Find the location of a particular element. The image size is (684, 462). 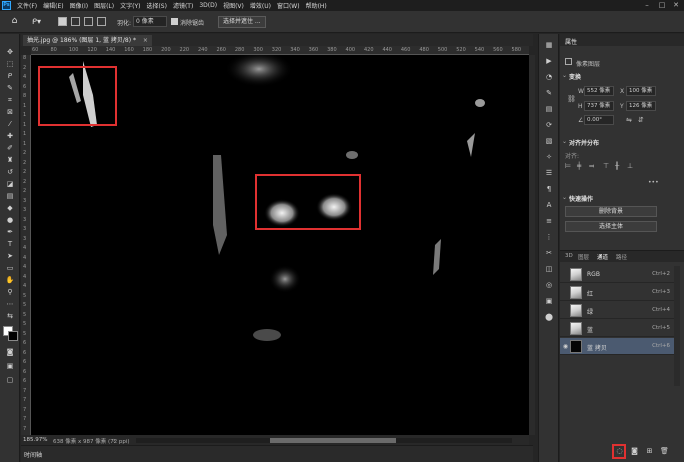

channels-scrollbar is located at coordinates (677, 326).